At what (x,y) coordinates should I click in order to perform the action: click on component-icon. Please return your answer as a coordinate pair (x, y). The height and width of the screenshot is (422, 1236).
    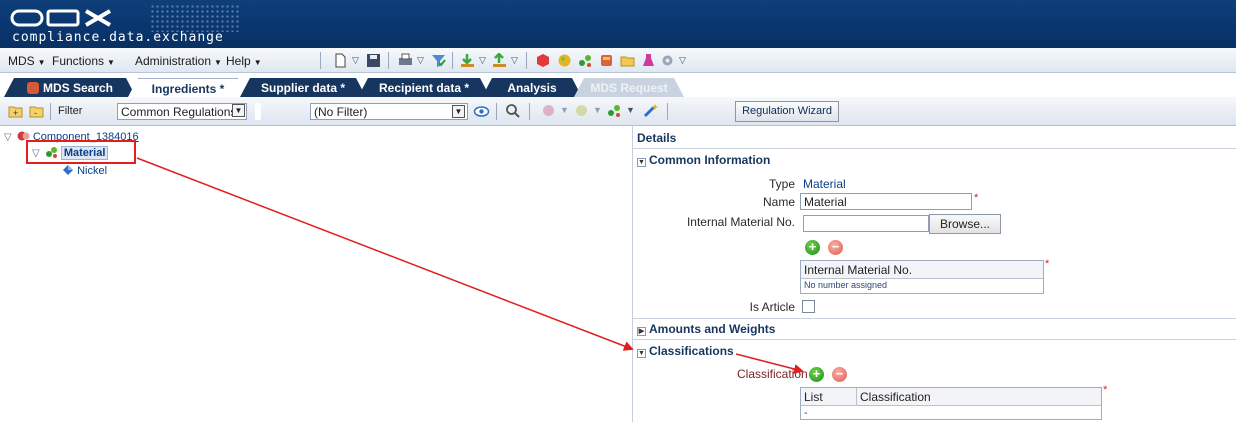
    Looking at the image, I should click on (33, 88).